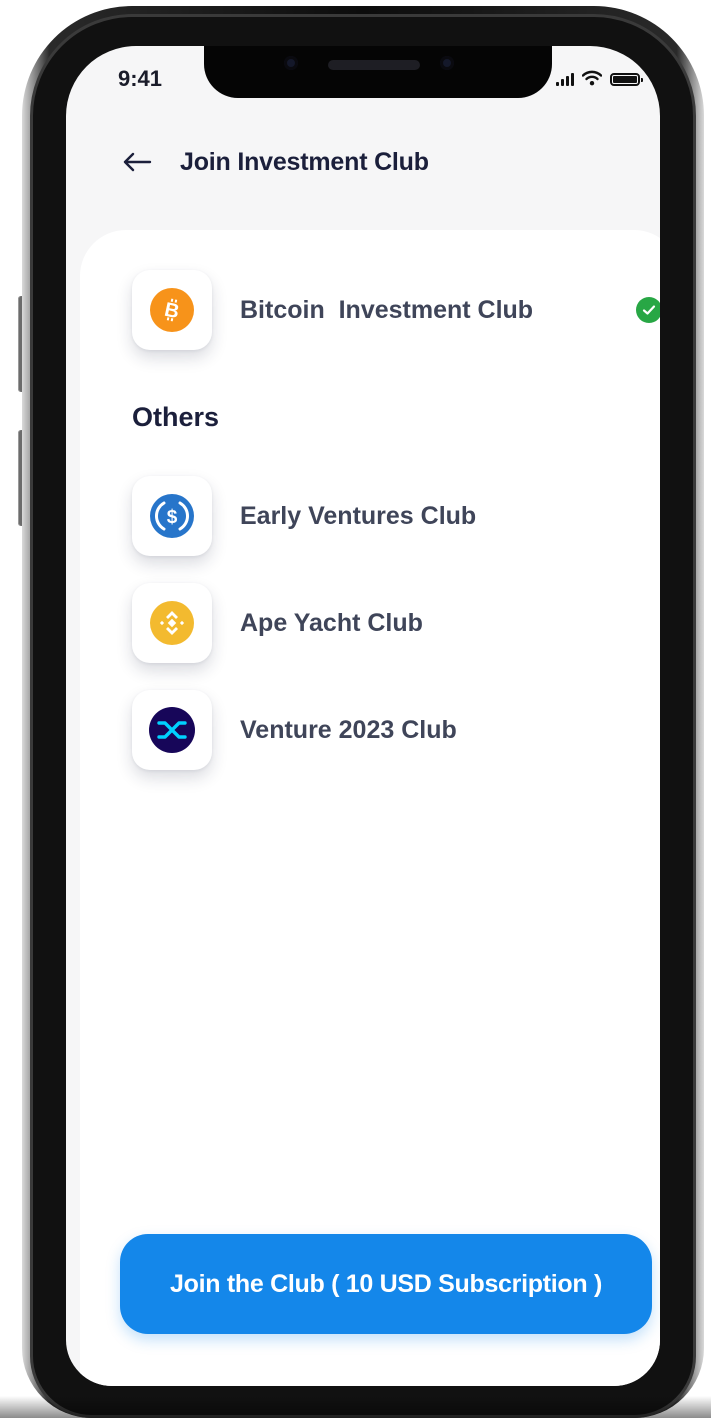 The width and height of the screenshot is (711, 1418). I want to click on club-item-ape-yacht: Ape Yacht Club, so click(392, 623).